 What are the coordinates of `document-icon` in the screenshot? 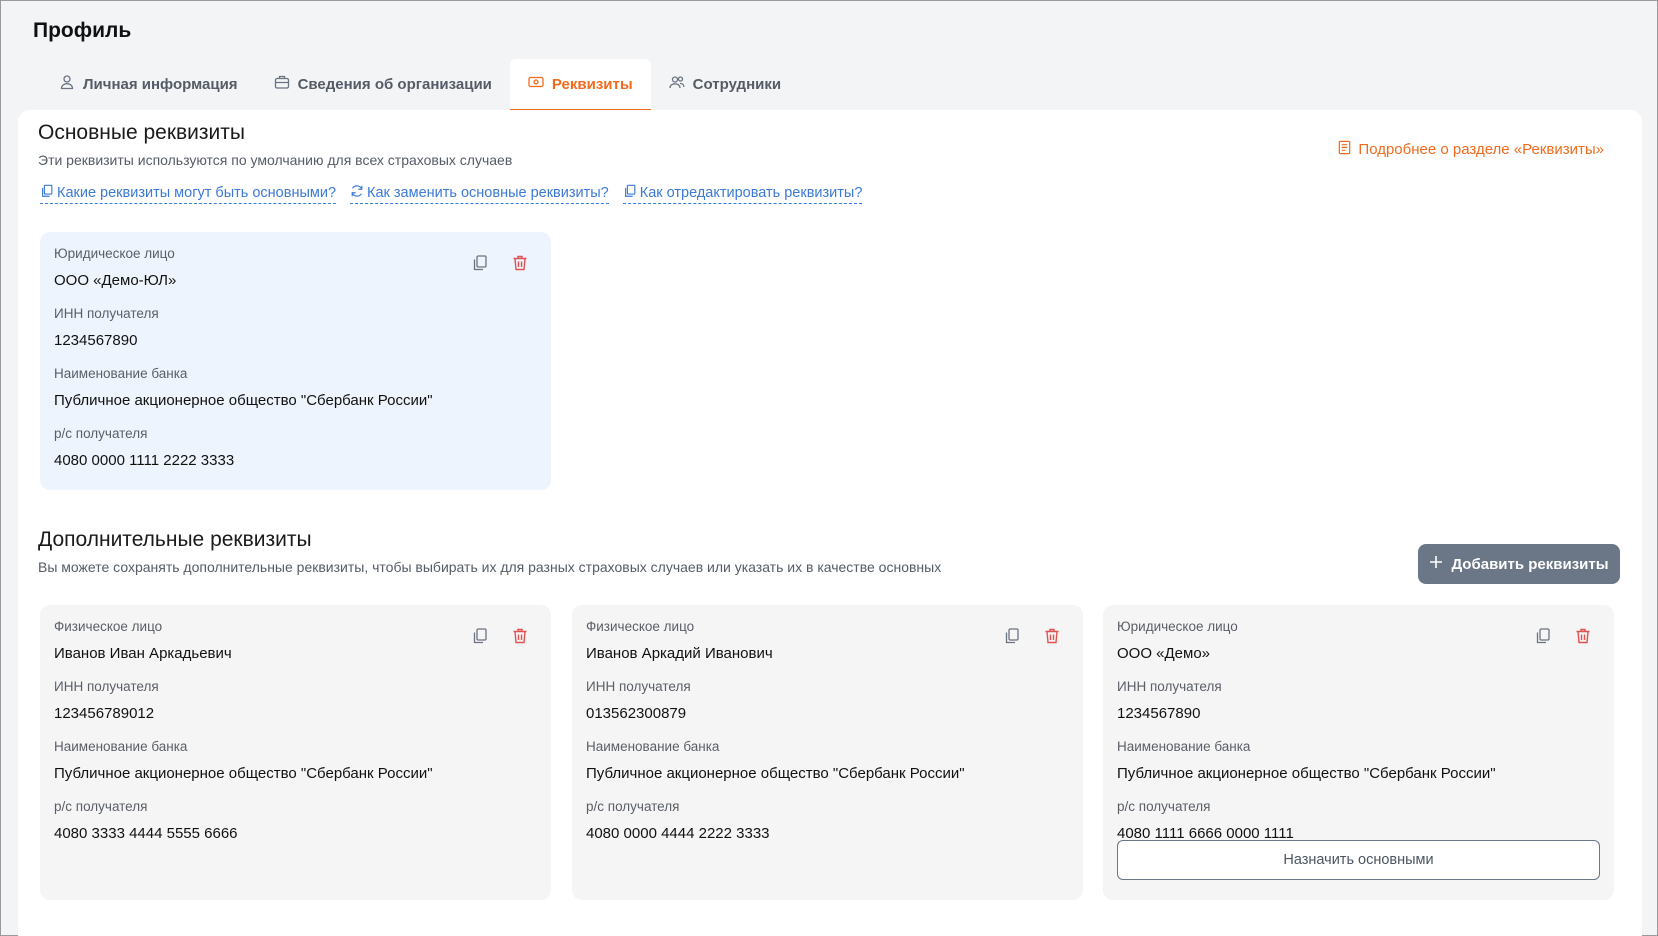 It's located at (1344, 149).